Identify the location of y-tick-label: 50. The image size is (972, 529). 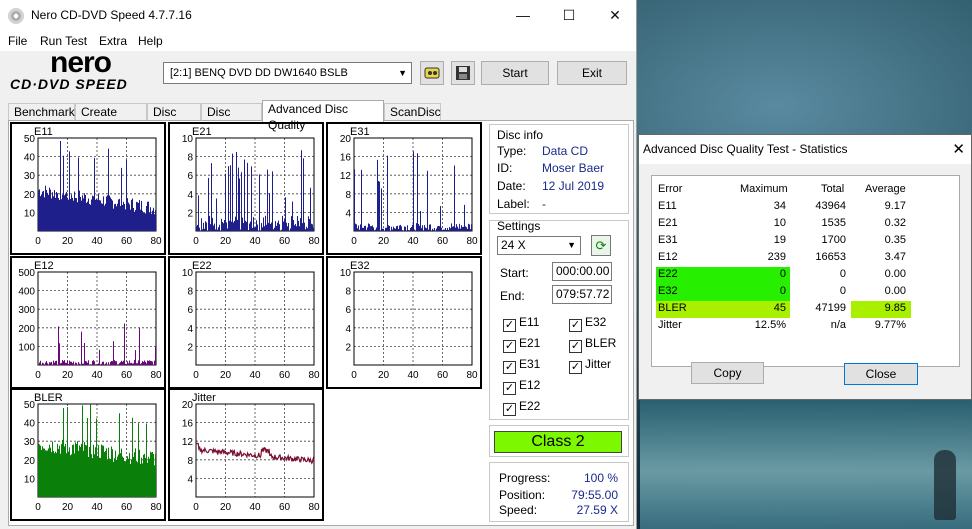
(30, 139).